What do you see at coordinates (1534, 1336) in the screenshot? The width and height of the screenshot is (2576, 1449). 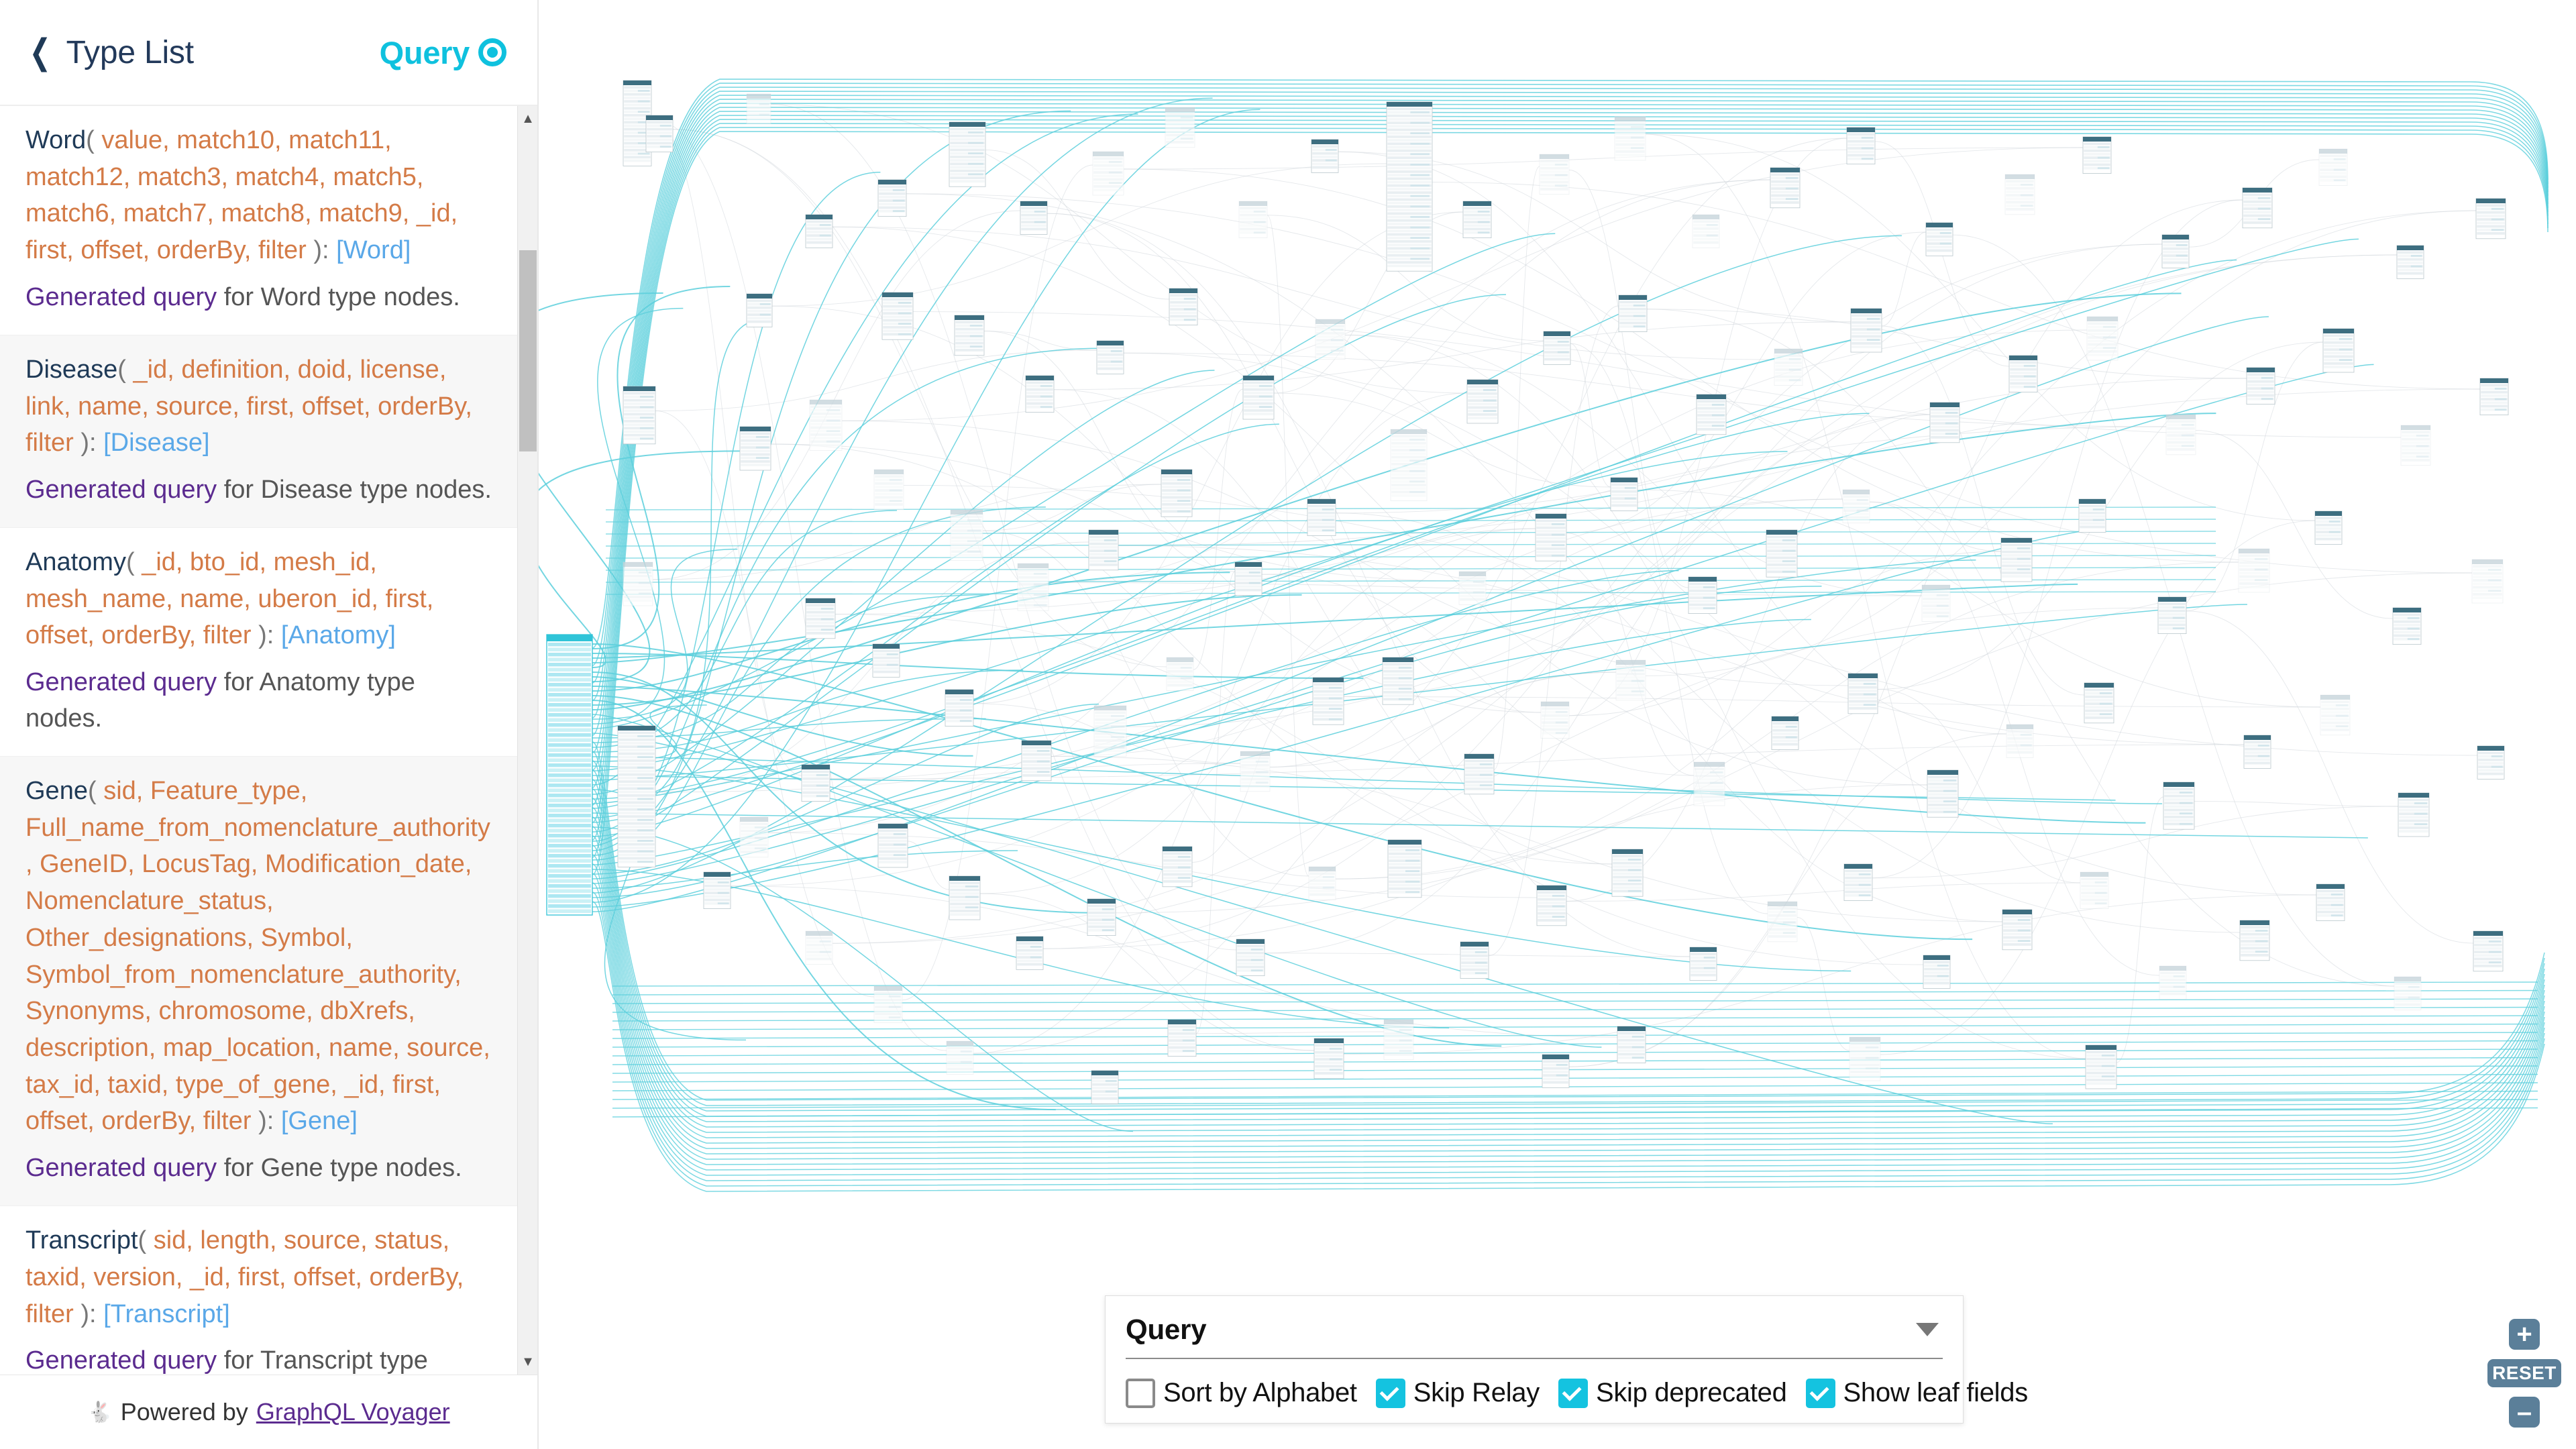 I see `root-type-selector: Query` at bounding box center [1534, 1336].